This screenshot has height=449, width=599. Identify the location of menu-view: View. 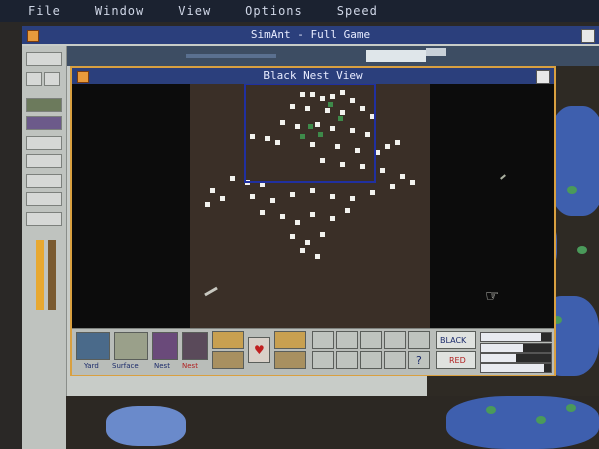
(194, 11).